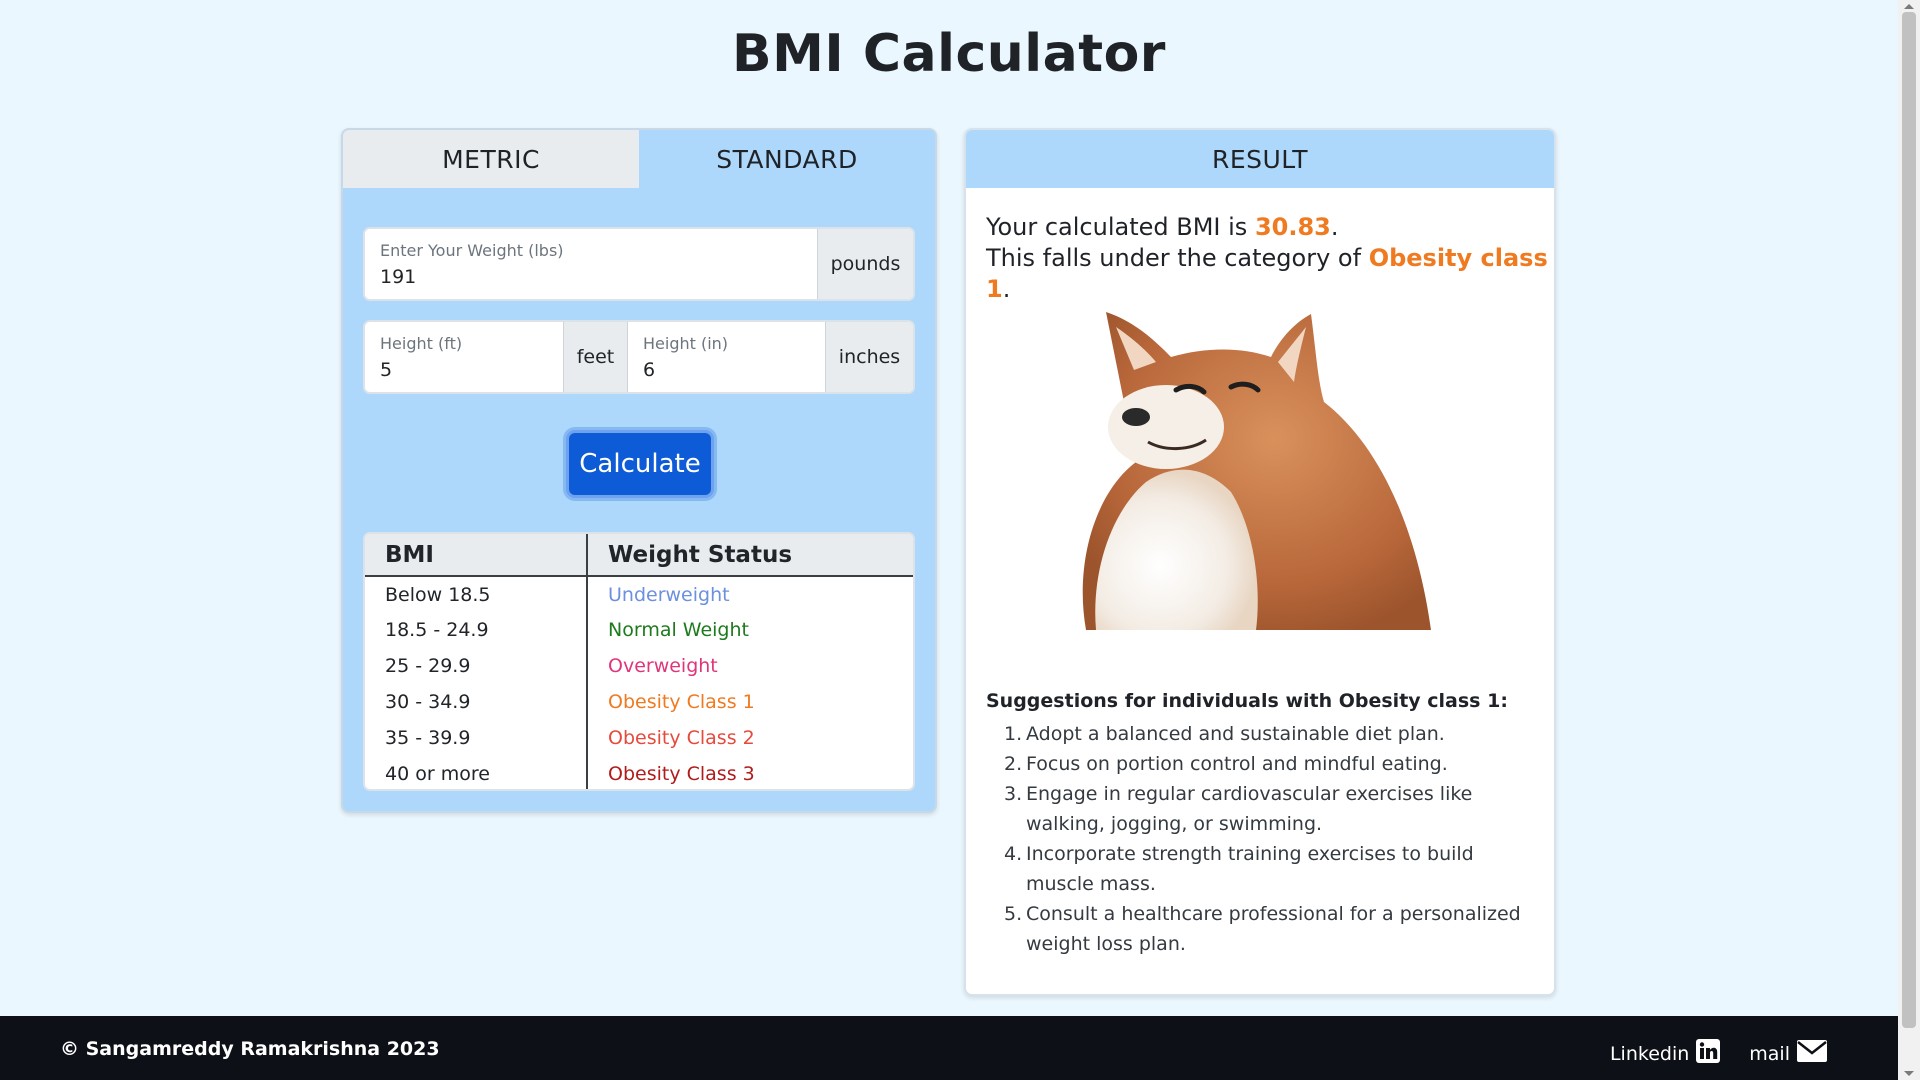  I want to click on table-row: 35 - 39.9 Obesity Class 2, so click(639, 738).